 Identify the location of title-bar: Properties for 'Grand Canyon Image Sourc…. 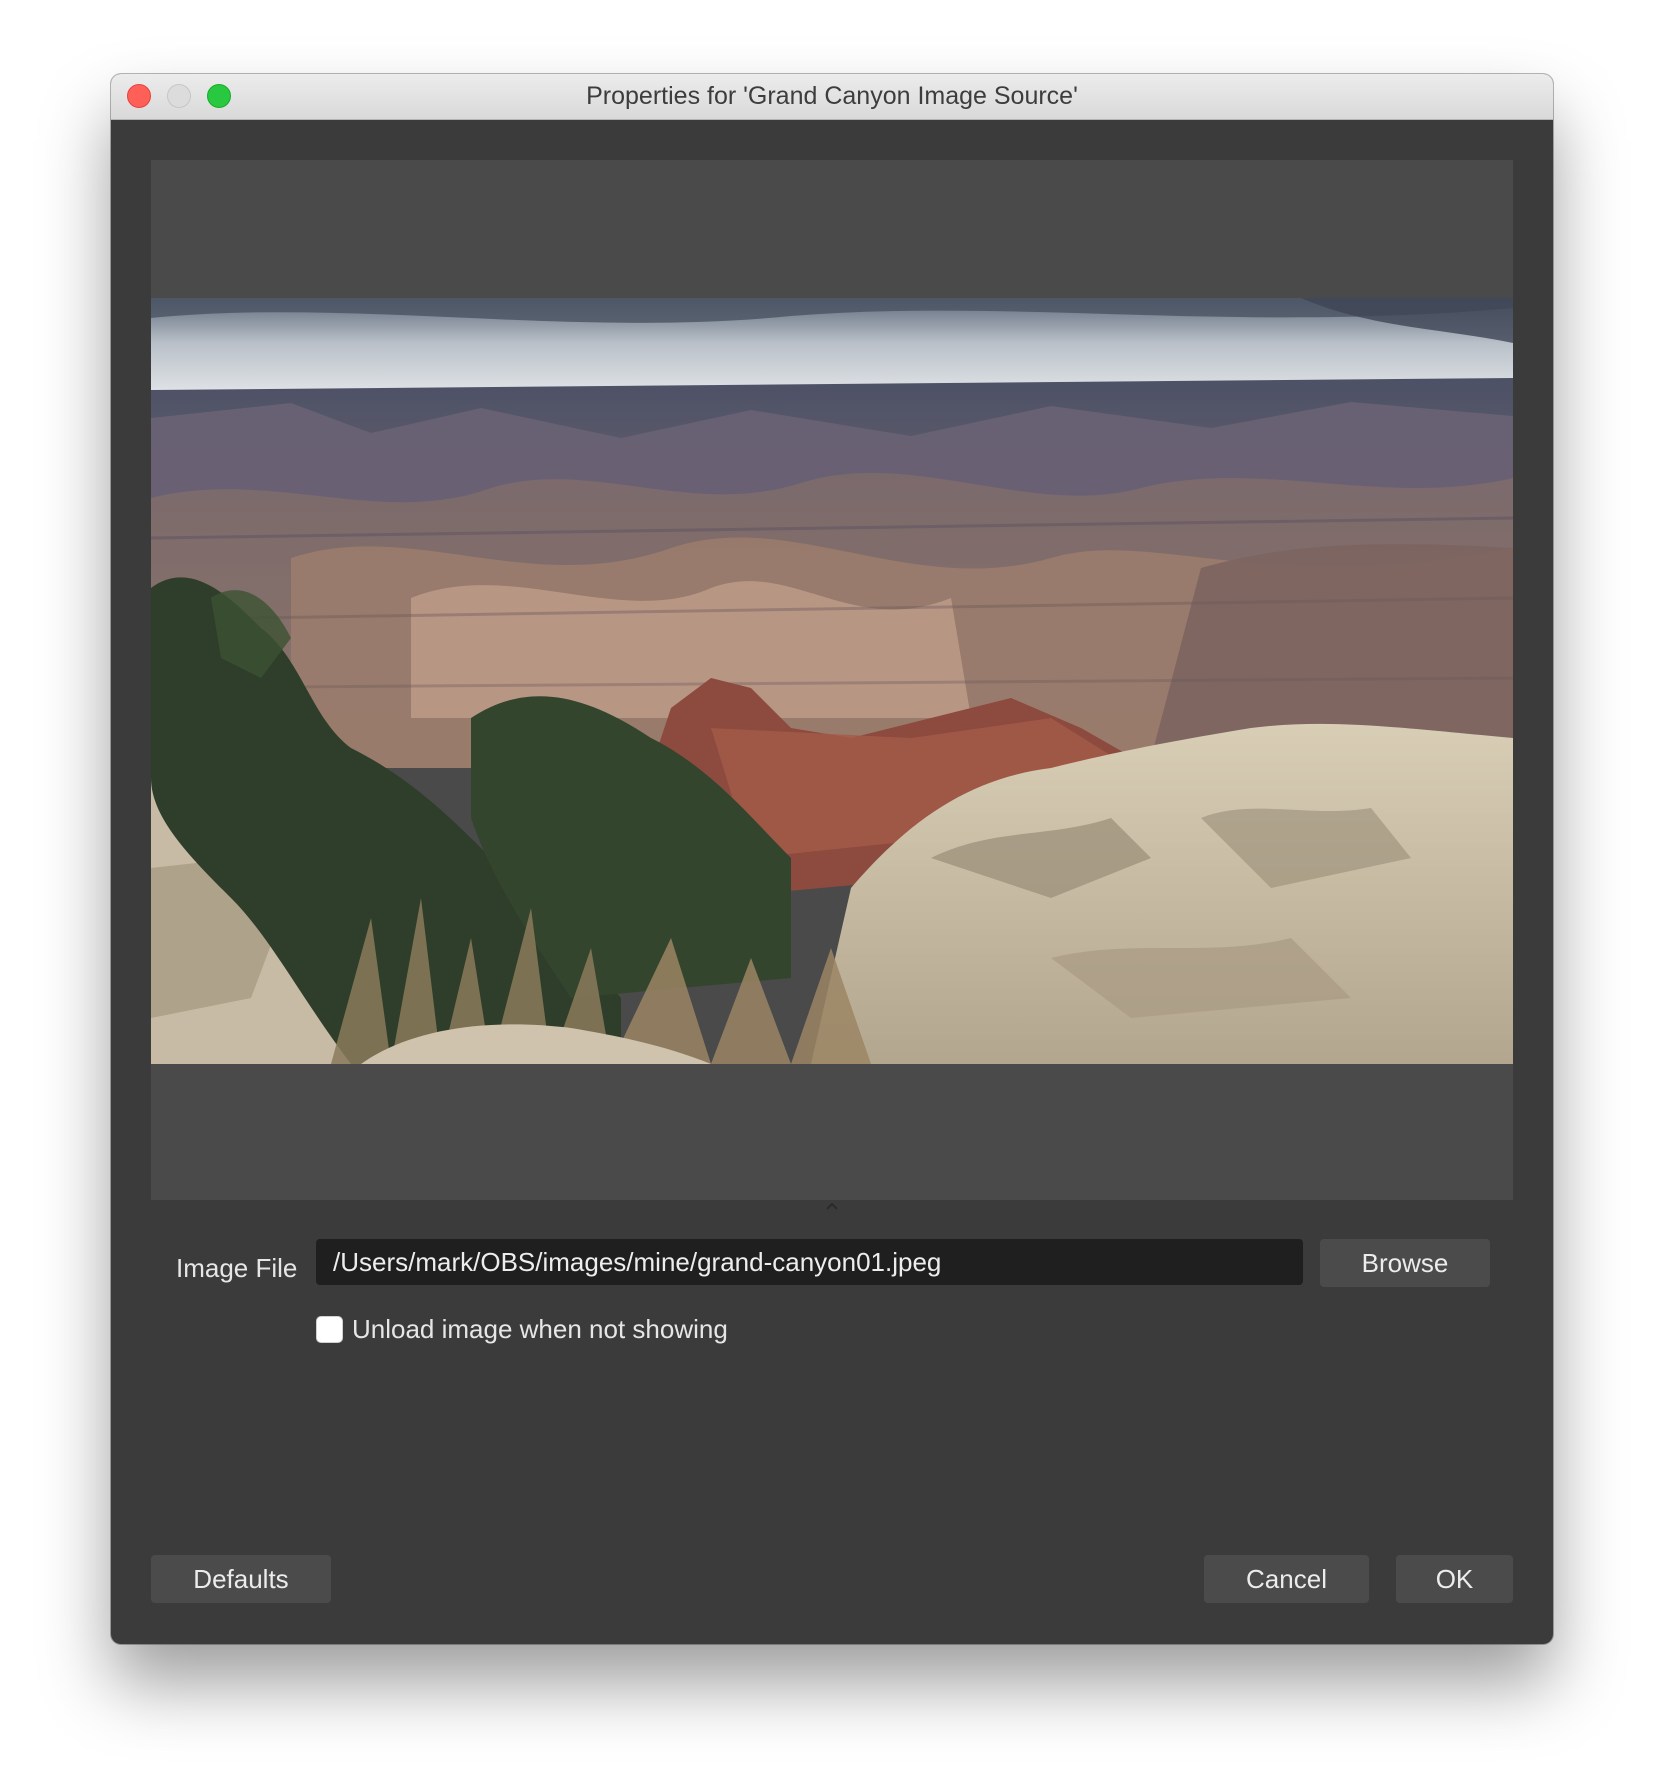
(832, 97).